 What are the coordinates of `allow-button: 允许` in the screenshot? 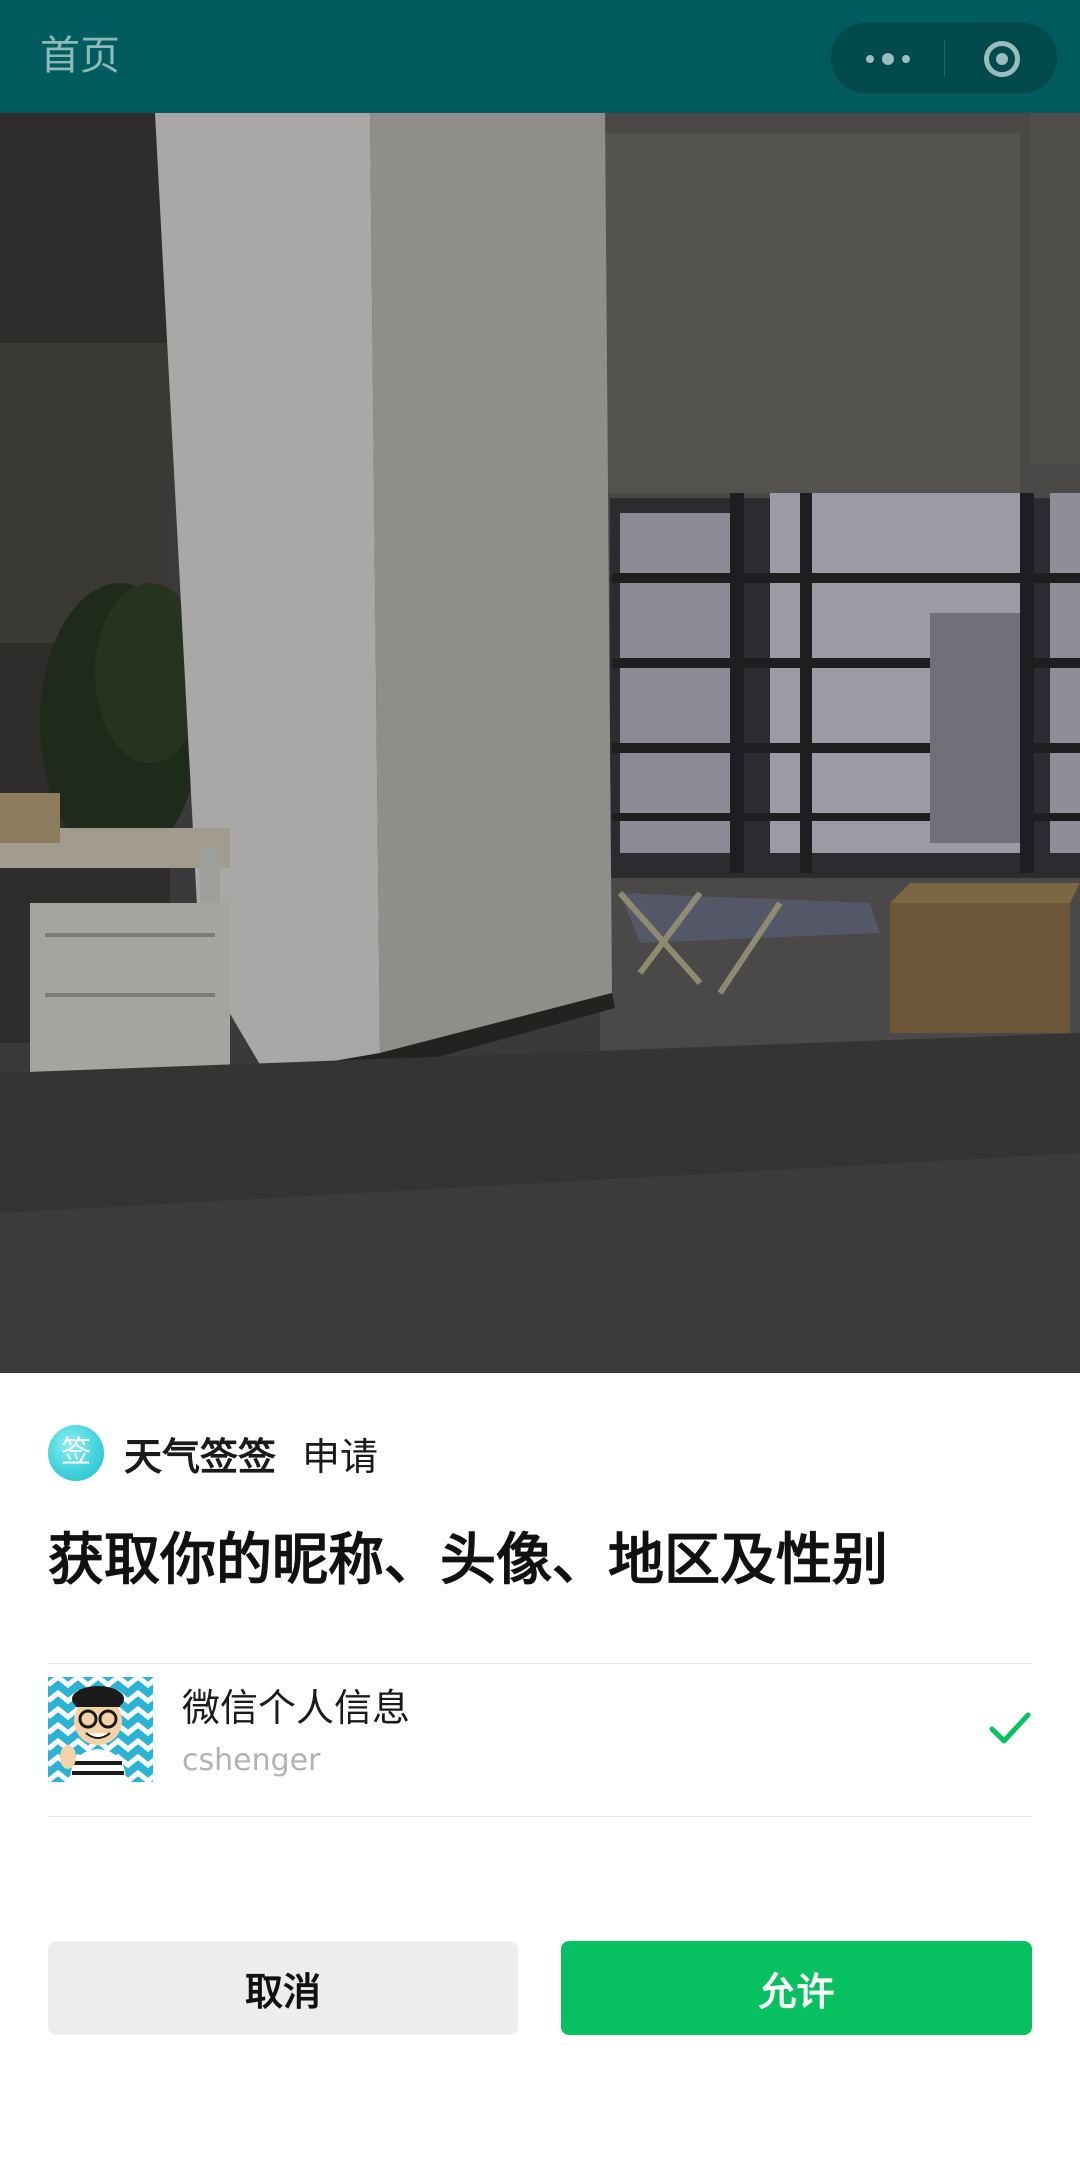 It's located at (796, 1988).